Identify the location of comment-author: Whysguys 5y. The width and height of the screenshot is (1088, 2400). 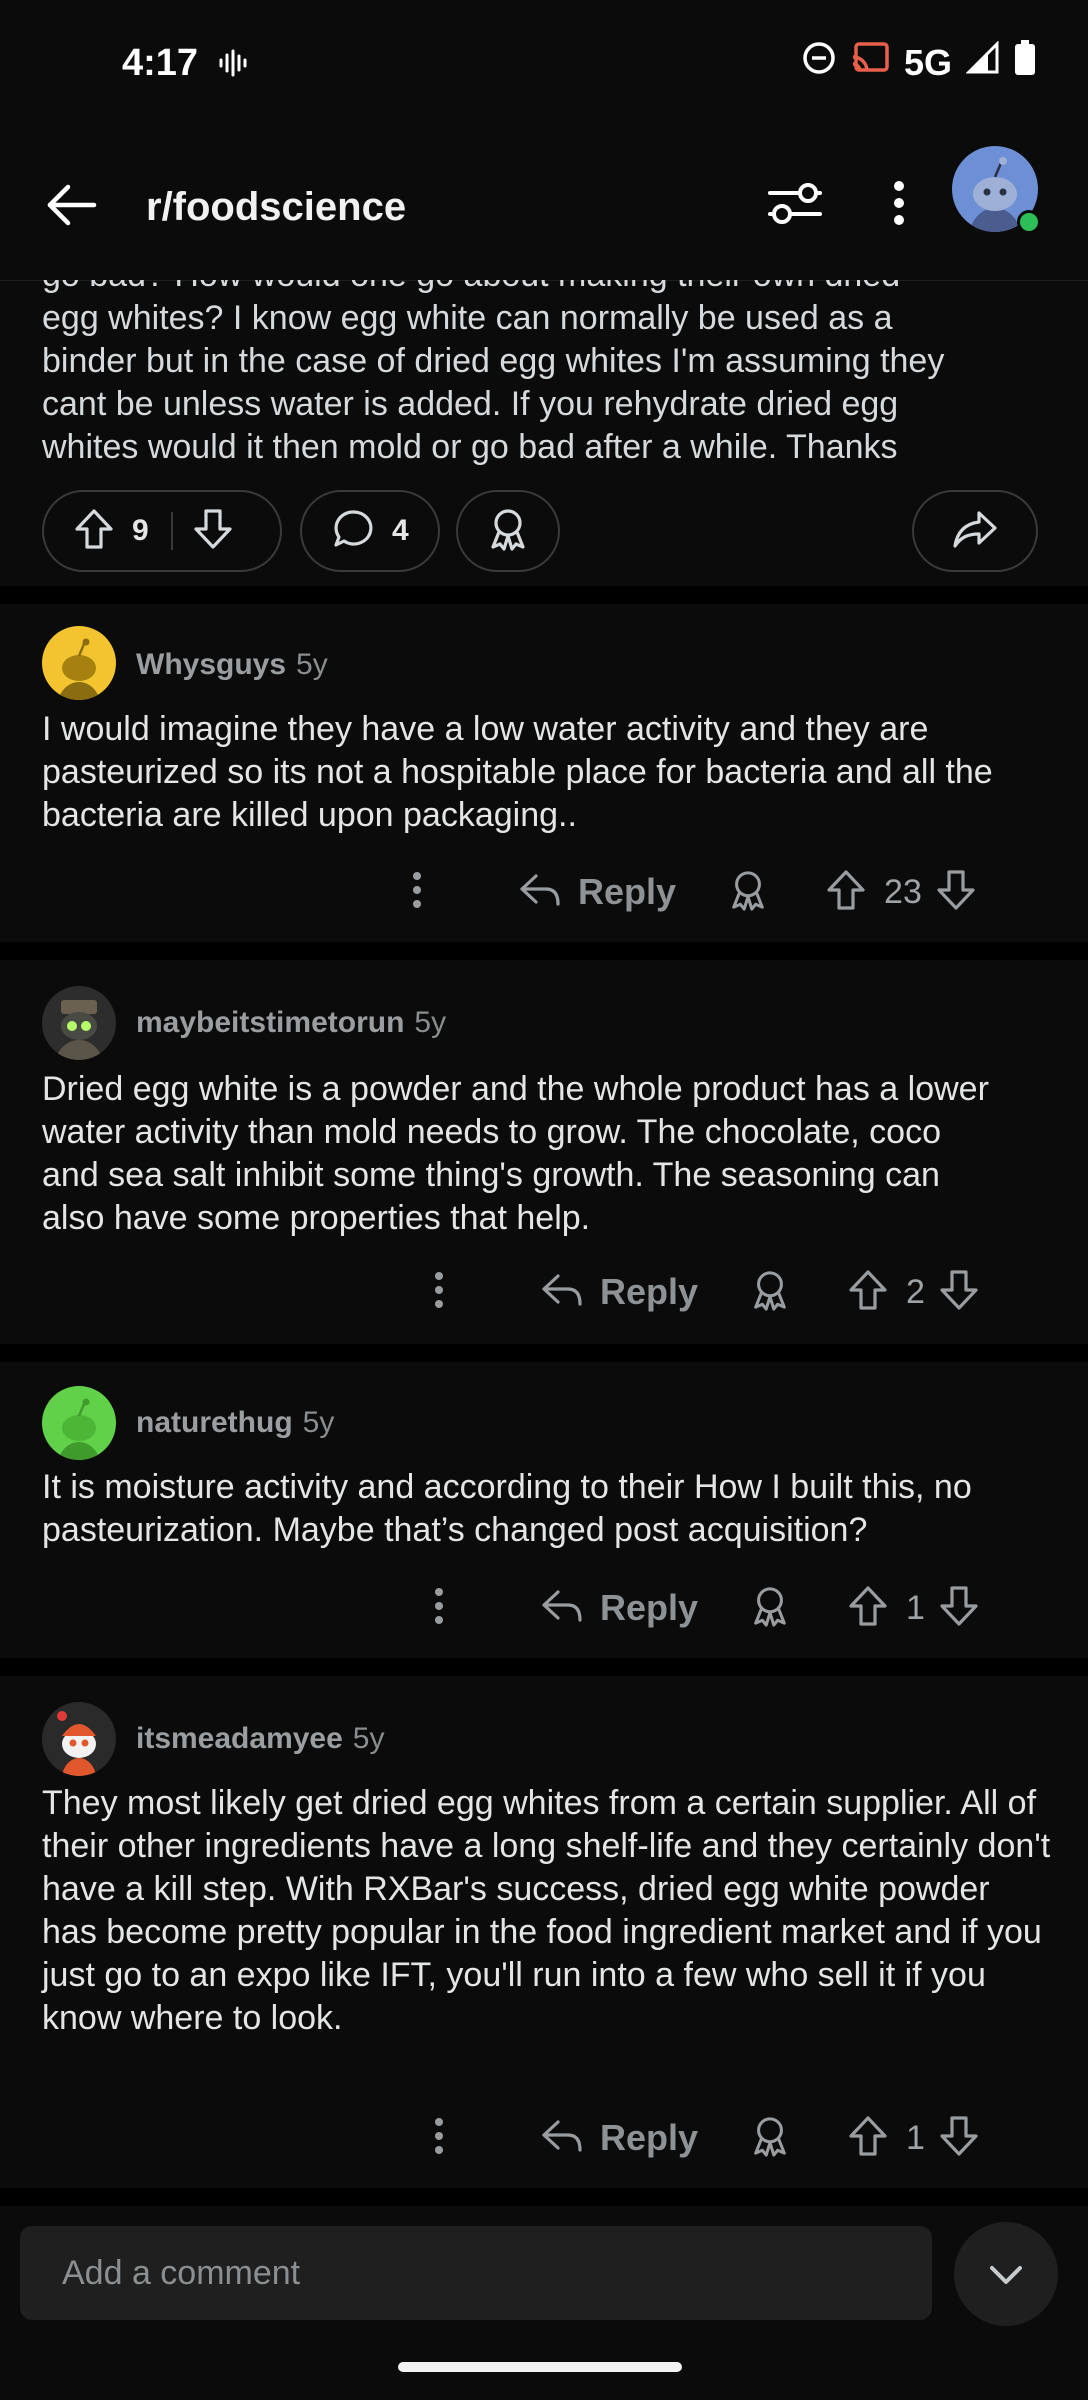
(232, 665).